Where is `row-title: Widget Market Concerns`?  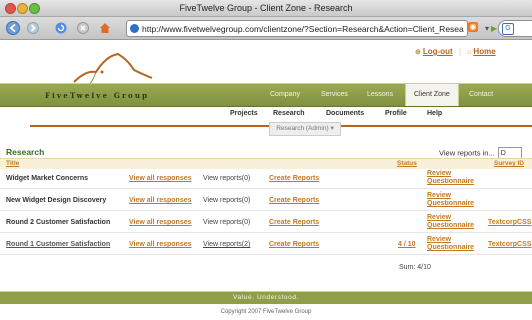
row-title: Widget Market Concerns is located at coordinates (47, 178).